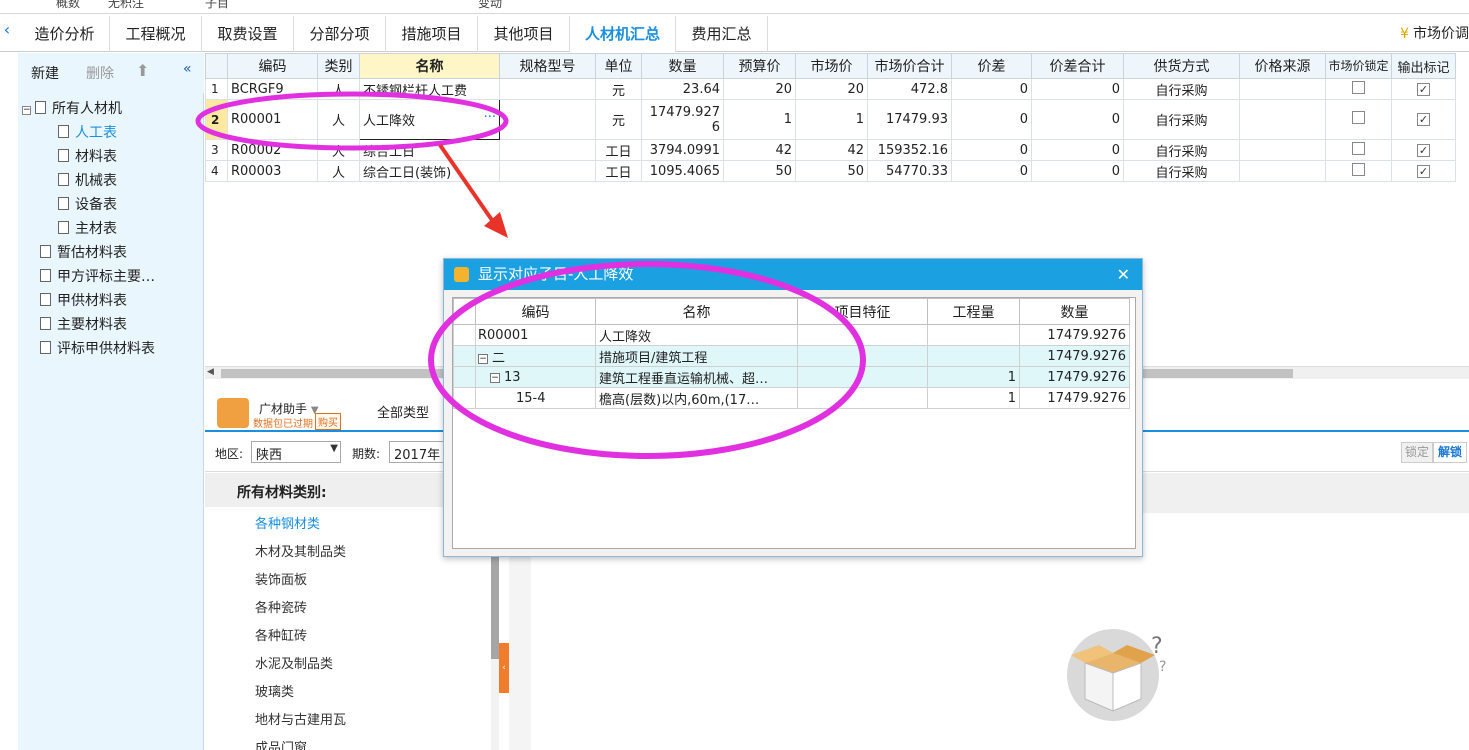 This screenshot has height=750, width=1469. Describe the element at coordinates (535, 377) in the screenshot. I see `dialog-cell-code: −13` at that location.